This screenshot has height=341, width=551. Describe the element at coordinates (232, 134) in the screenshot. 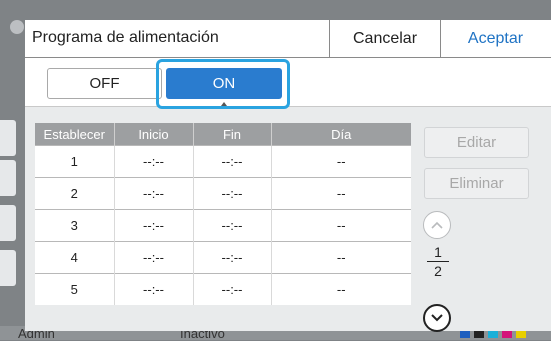

I see `column-header-fin: Fin` at that location.